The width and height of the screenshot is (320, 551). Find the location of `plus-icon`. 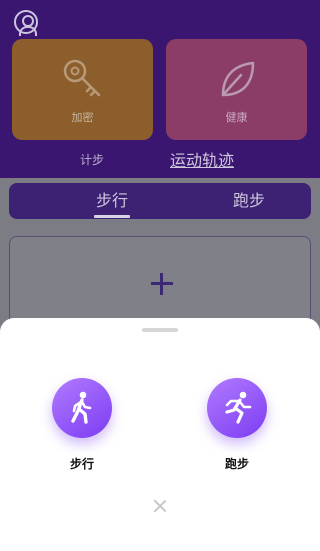

plus-icon is located at coordinates (162, 284).